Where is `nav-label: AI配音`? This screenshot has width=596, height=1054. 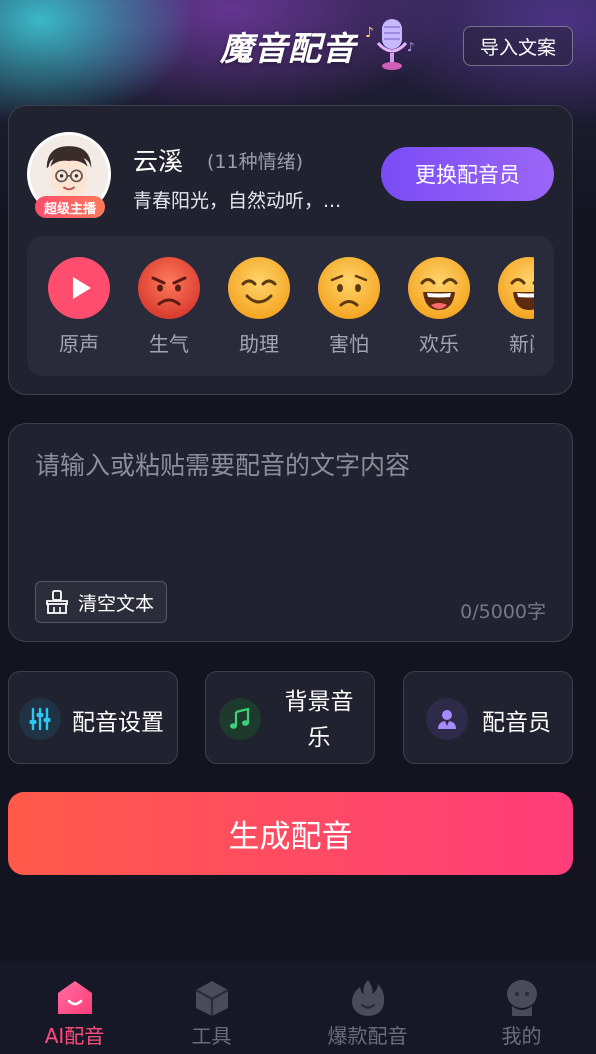 nav-label: AI配音 is located at coordinates (74, 1036).